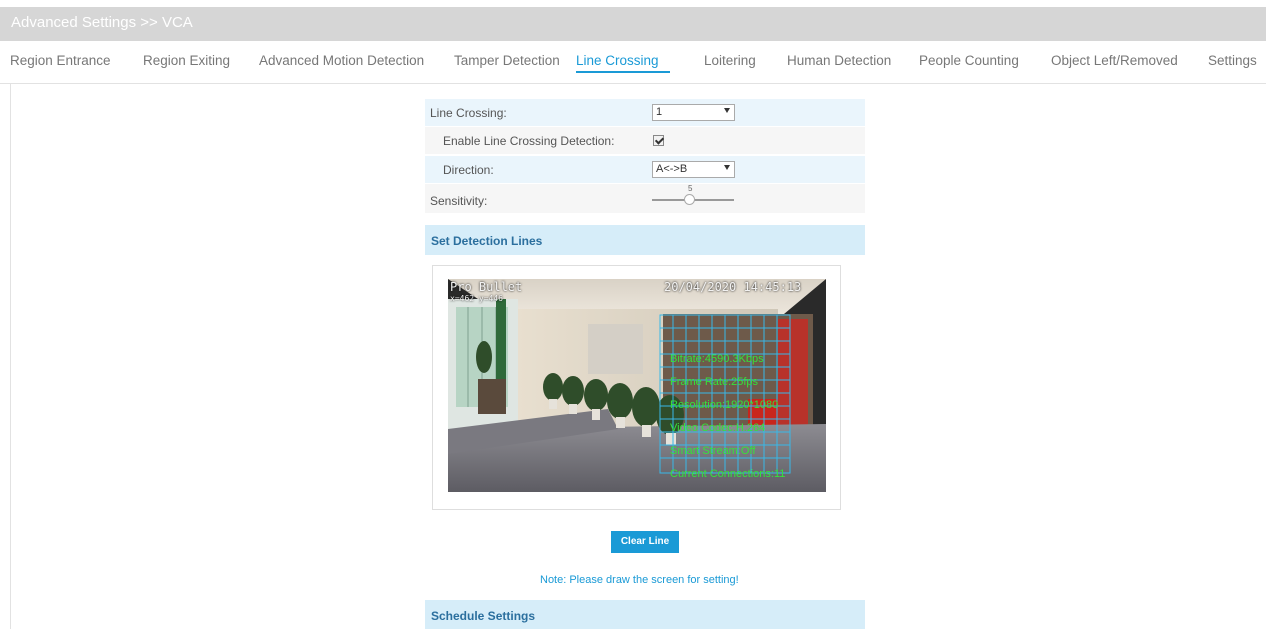 Image resolution: width=1266 pixels, height=629 pixels. Describe the element at coordinates (645, 198) in the screenshot. I see `sensitivity-row: Sensitivity: 5` at that location.